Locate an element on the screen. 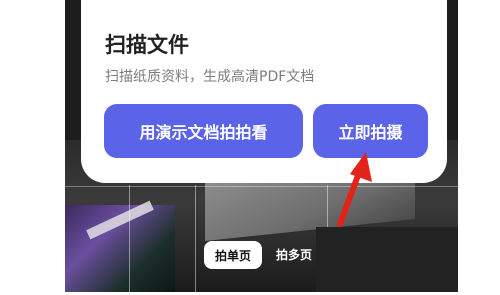 This screenshot has height=295, width=500. mode-single-page: 拍单页 is located at coordinates (233, 255).